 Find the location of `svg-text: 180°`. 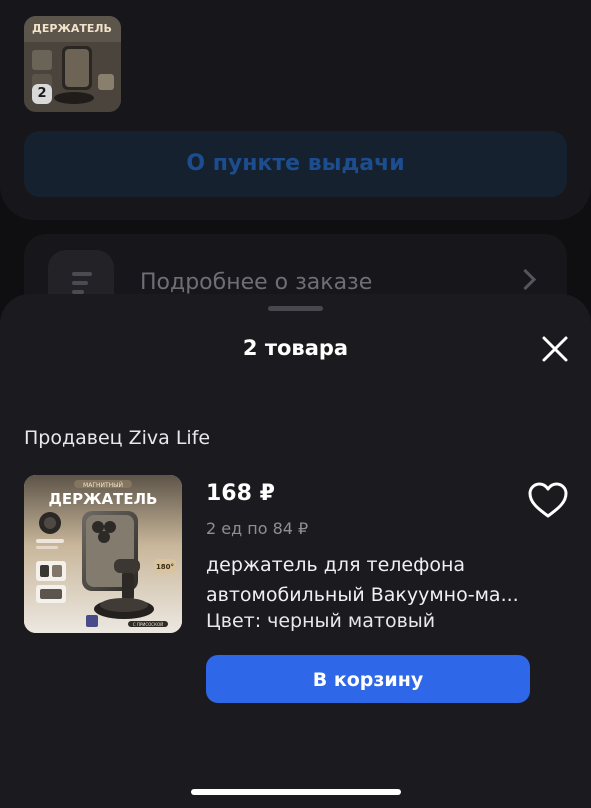

svg-text: 180° is located at coordinates (165, 567).